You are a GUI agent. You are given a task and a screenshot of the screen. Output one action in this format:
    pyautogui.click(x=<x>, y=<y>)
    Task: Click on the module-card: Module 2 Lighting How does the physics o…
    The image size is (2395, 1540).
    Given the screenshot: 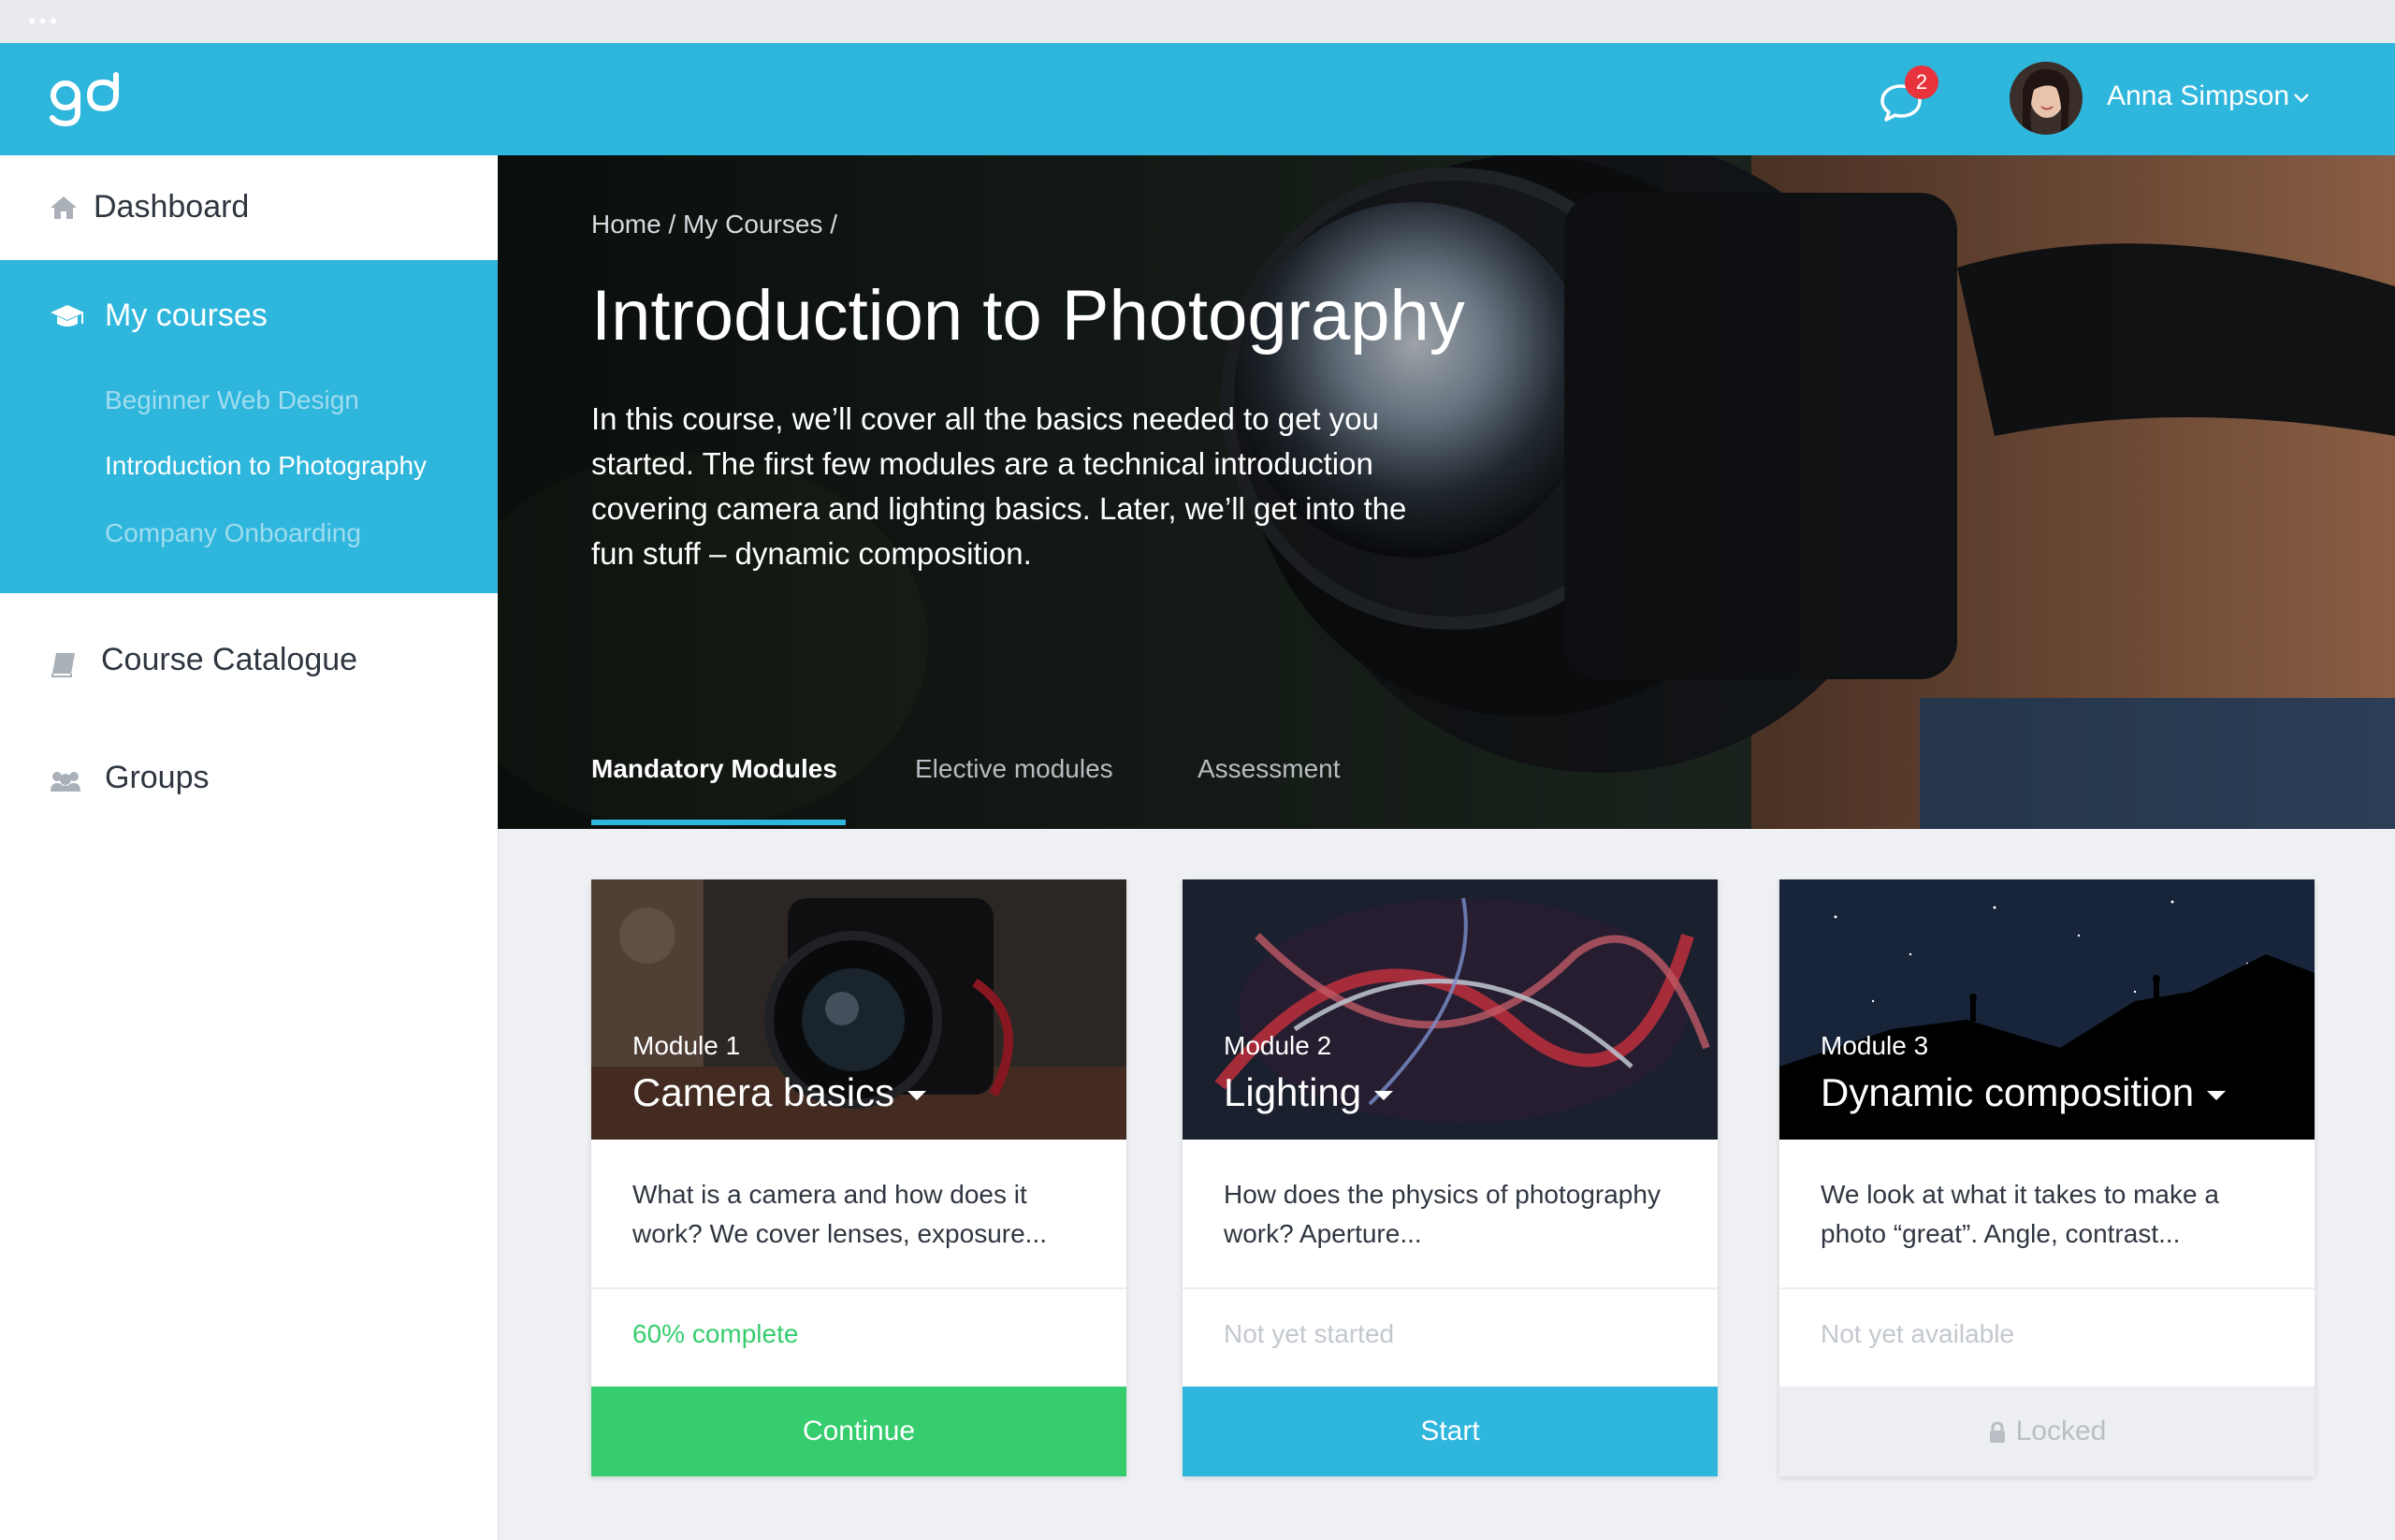 What is the action you would take?
    pyautogui.click(x=1450, y=1178)
    